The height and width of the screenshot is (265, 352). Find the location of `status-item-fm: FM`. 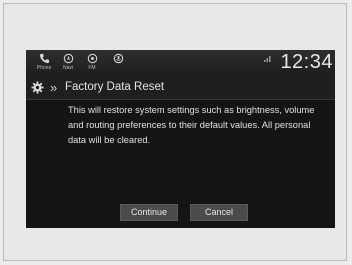

status-item-fm: FM is located at coordinates (92, 65).